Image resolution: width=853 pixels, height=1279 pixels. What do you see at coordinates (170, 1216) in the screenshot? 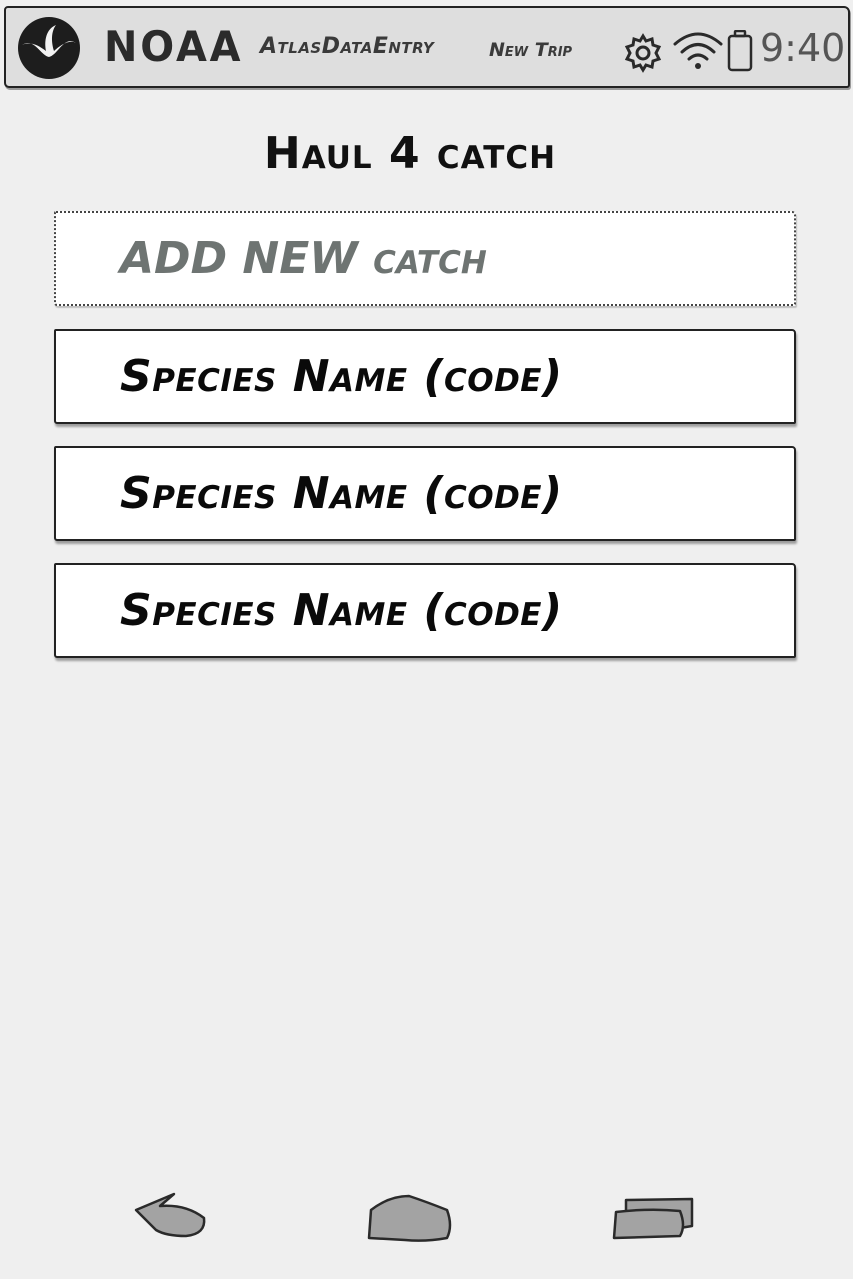
I see `back-icon` at bounding box center [170, 1216].